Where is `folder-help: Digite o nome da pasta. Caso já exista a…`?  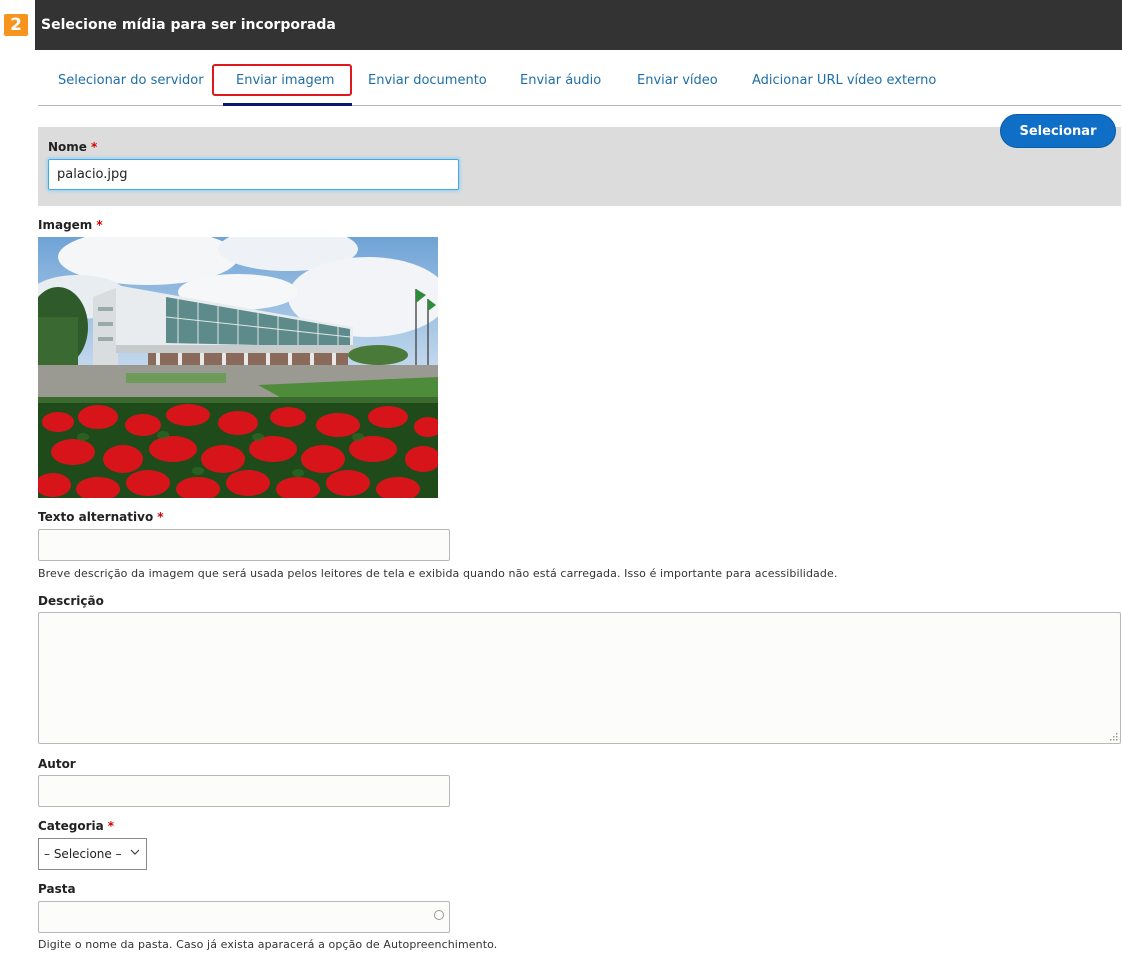
folder-help: Digite o nome da pasta. Caso já exista a… is located at coordinates (268, 944).